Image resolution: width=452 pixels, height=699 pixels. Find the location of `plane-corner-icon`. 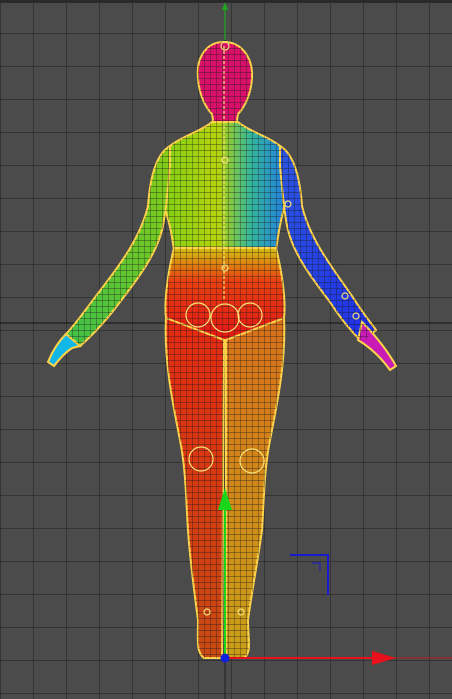

plane-corner-icon is located at coordinates (309, 574).